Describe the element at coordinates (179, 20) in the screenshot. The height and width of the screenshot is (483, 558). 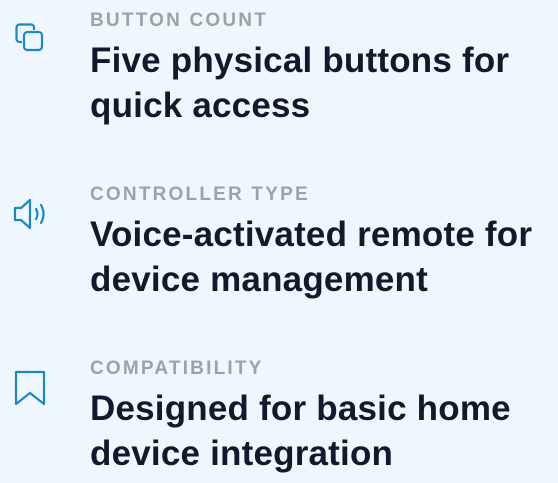
I see `feature-label: BUTTON COUNT` at that location.